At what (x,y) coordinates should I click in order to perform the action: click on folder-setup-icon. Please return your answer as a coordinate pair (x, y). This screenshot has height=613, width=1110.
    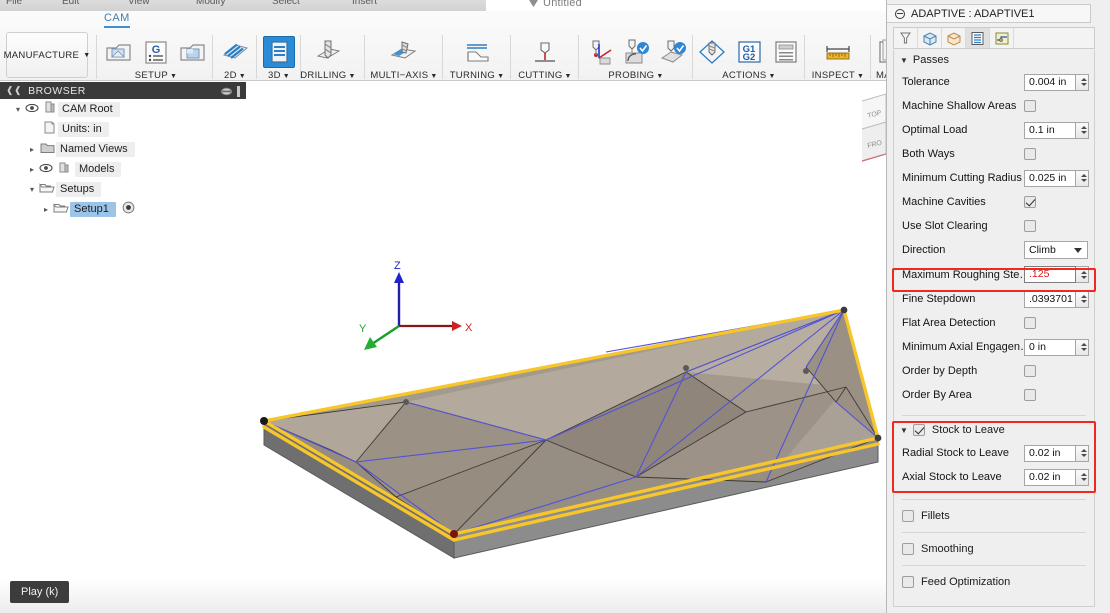
    Looking at the image, I should click on (193, 52).